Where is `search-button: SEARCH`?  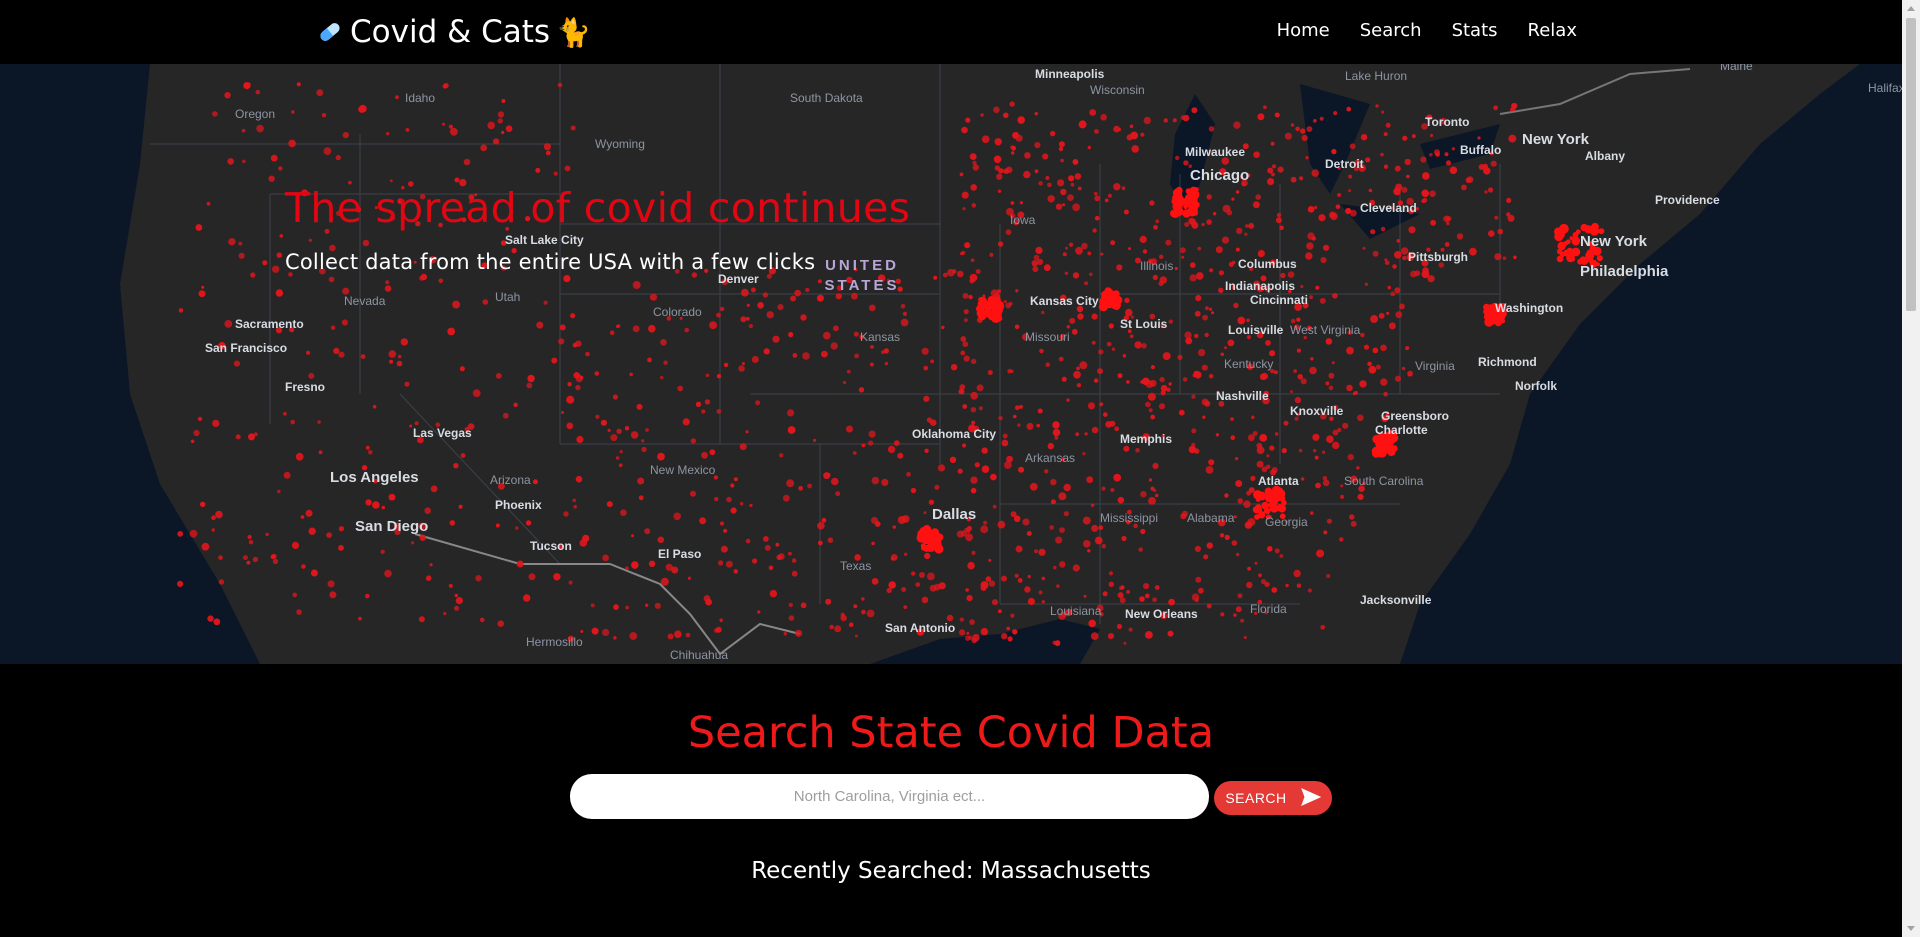
search-button: SEARCH is located at coordinates (1273, 798).